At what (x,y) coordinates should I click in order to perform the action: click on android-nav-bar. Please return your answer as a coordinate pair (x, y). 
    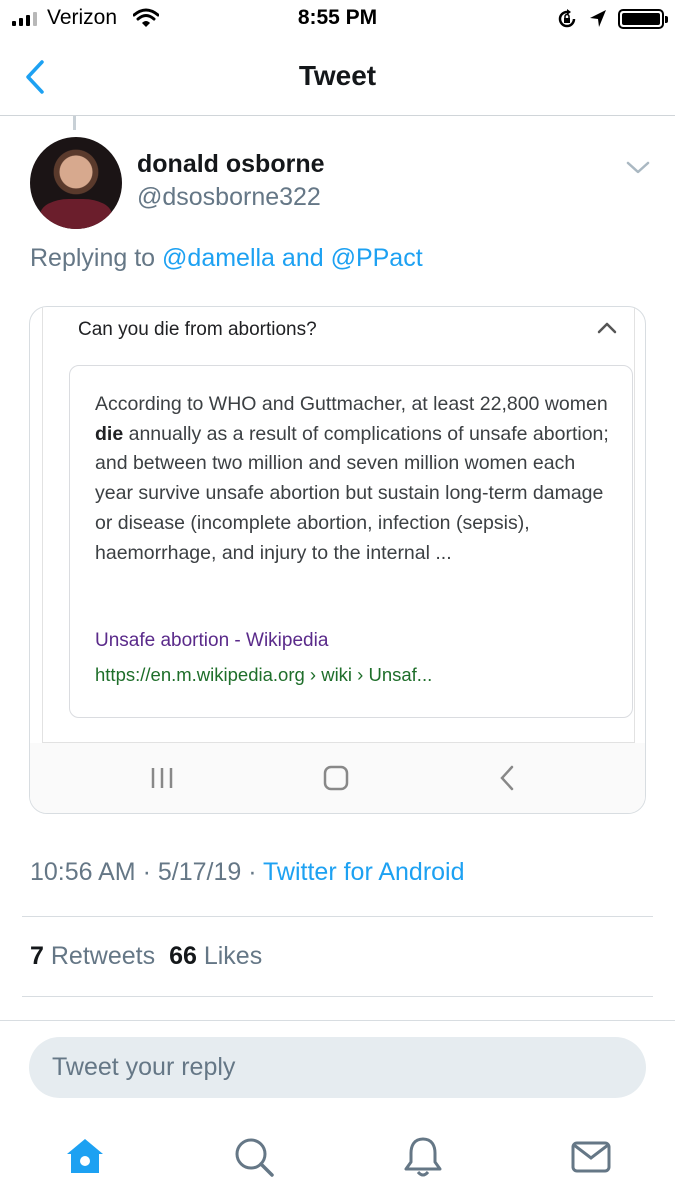
    Looking at the image, I should click on (337, 778).